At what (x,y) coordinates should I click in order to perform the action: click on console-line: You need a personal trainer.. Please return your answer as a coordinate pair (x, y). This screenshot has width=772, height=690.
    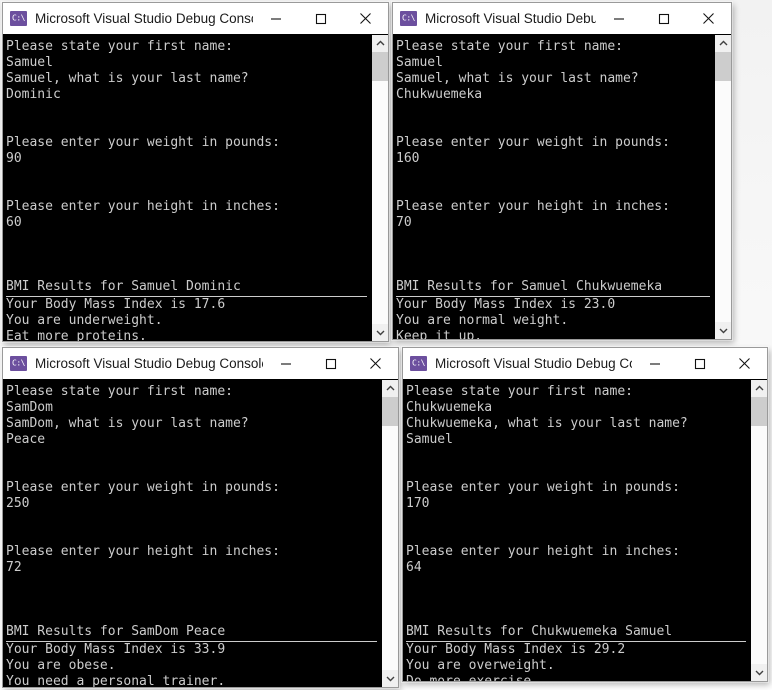
    Looking at the image, I should click on (116, 680).